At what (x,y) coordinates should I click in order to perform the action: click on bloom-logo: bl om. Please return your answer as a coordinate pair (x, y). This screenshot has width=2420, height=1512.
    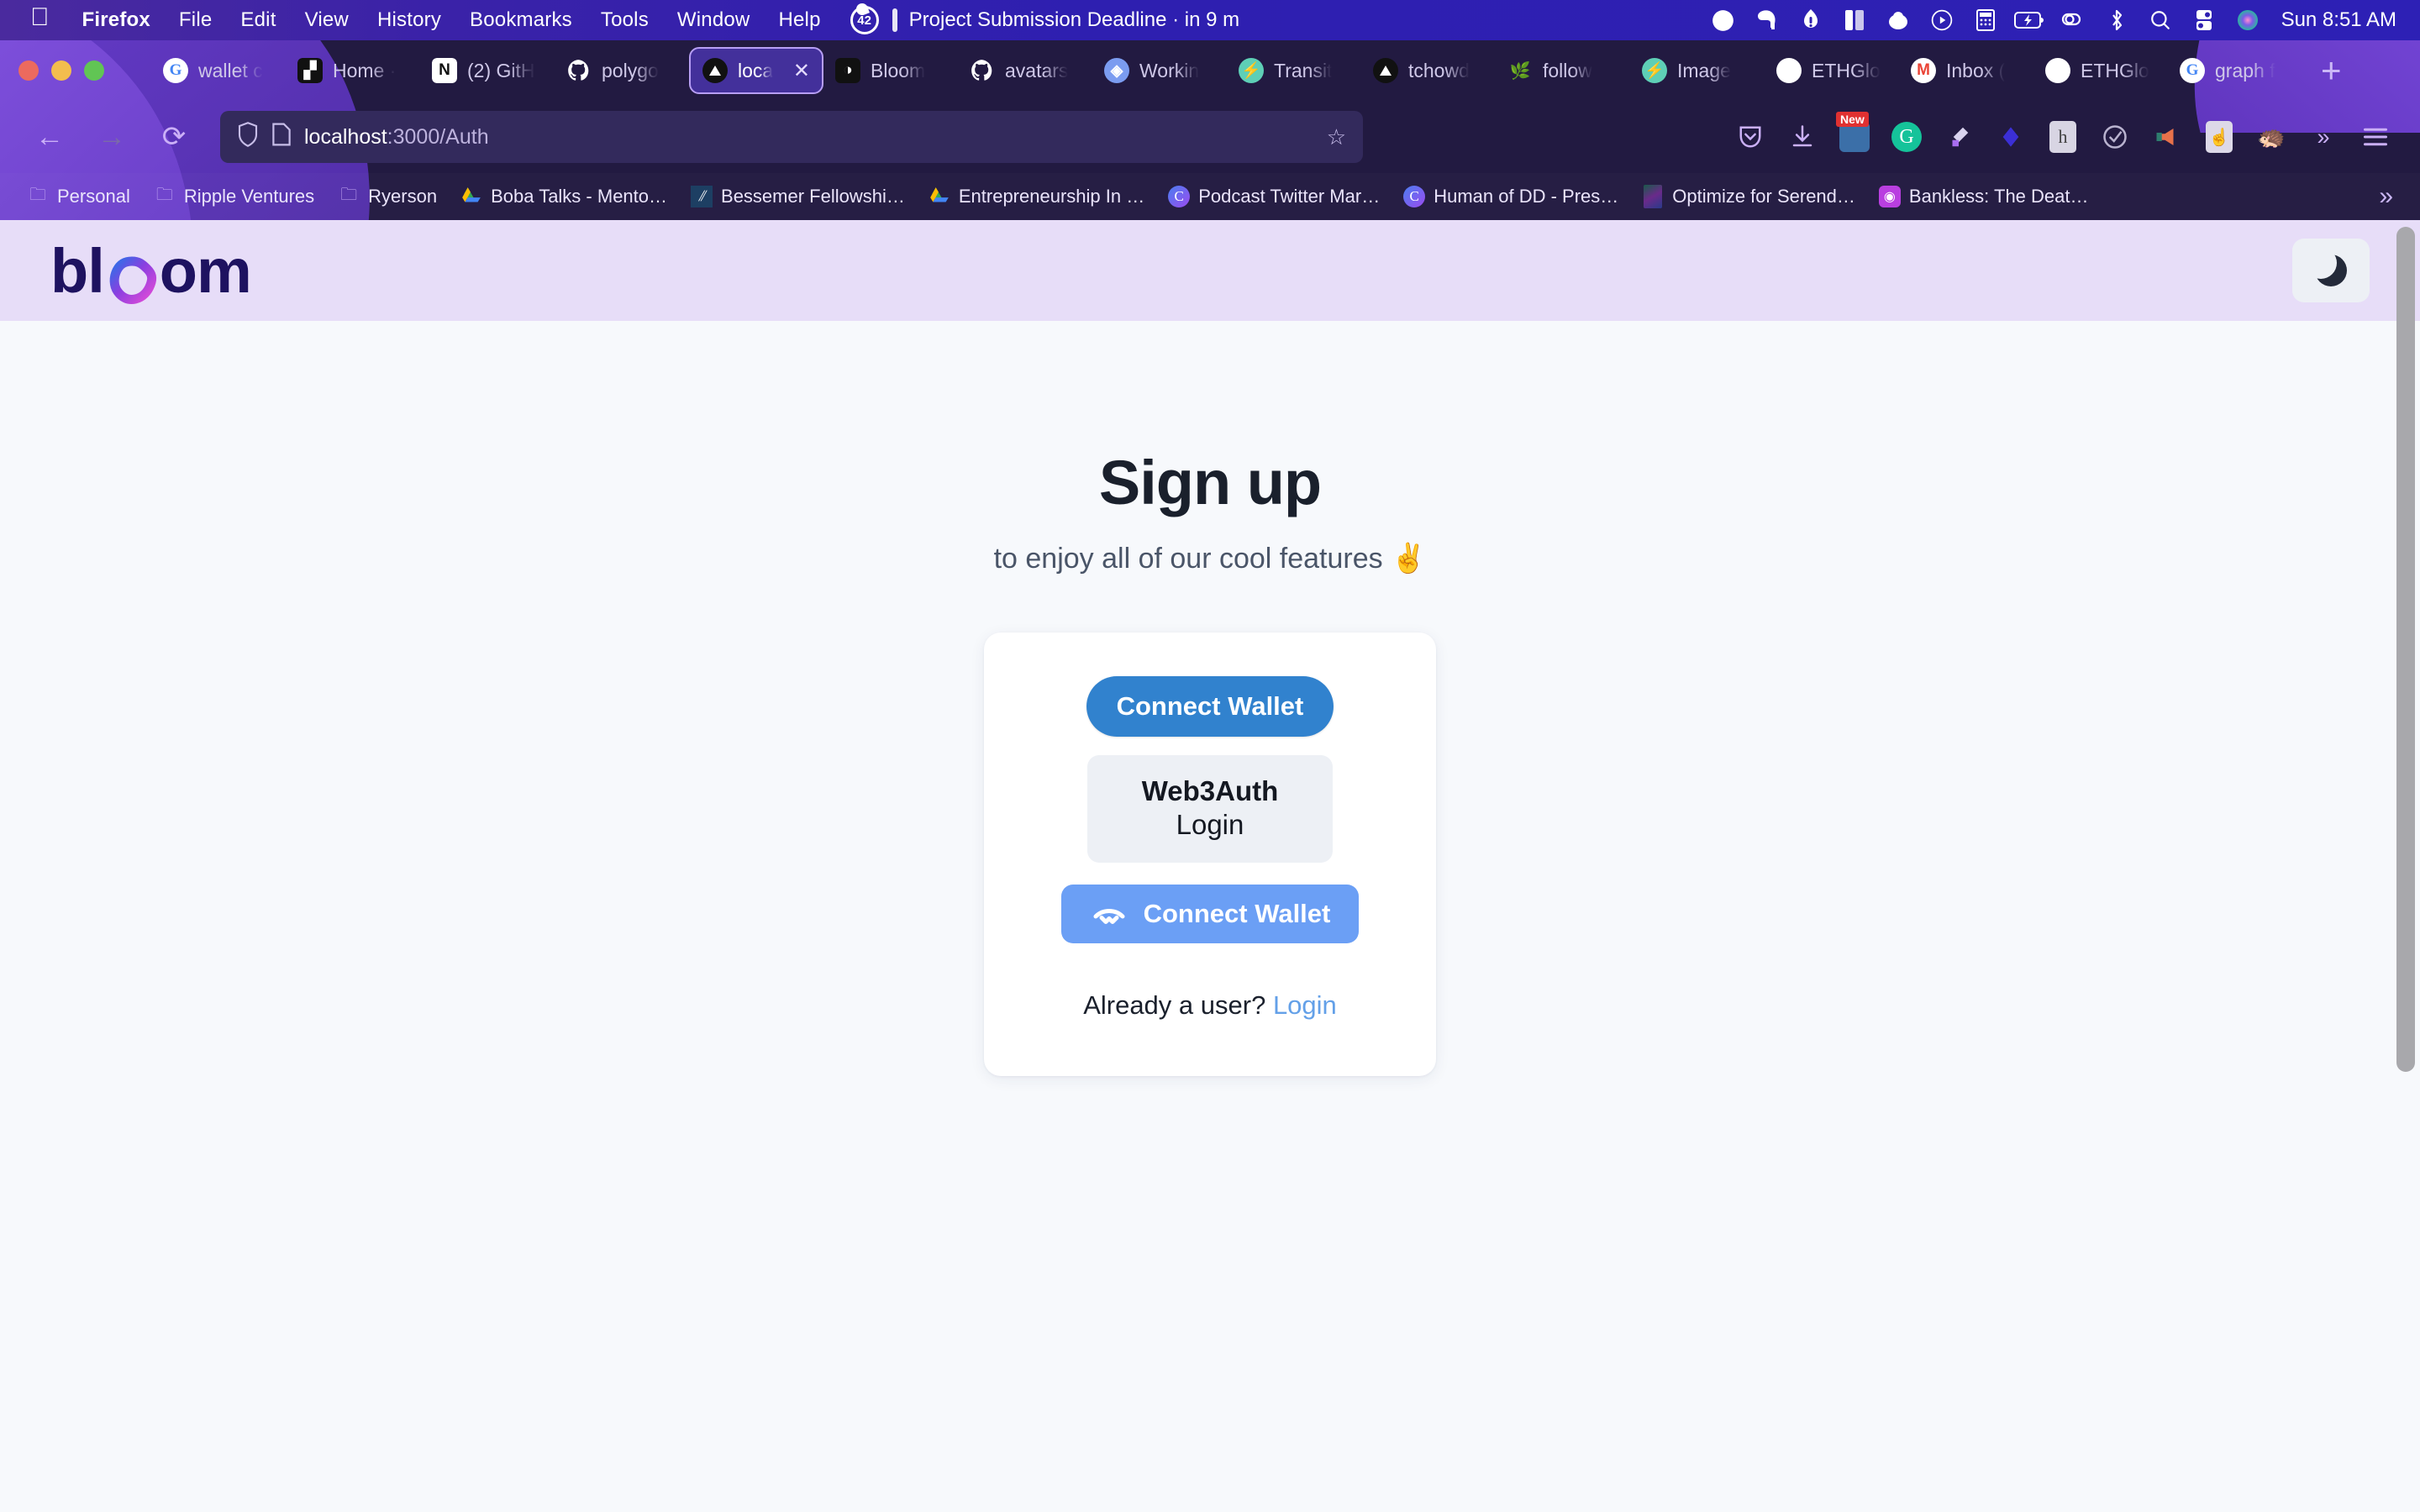
    Looking at the image, I should click on (151, 271).